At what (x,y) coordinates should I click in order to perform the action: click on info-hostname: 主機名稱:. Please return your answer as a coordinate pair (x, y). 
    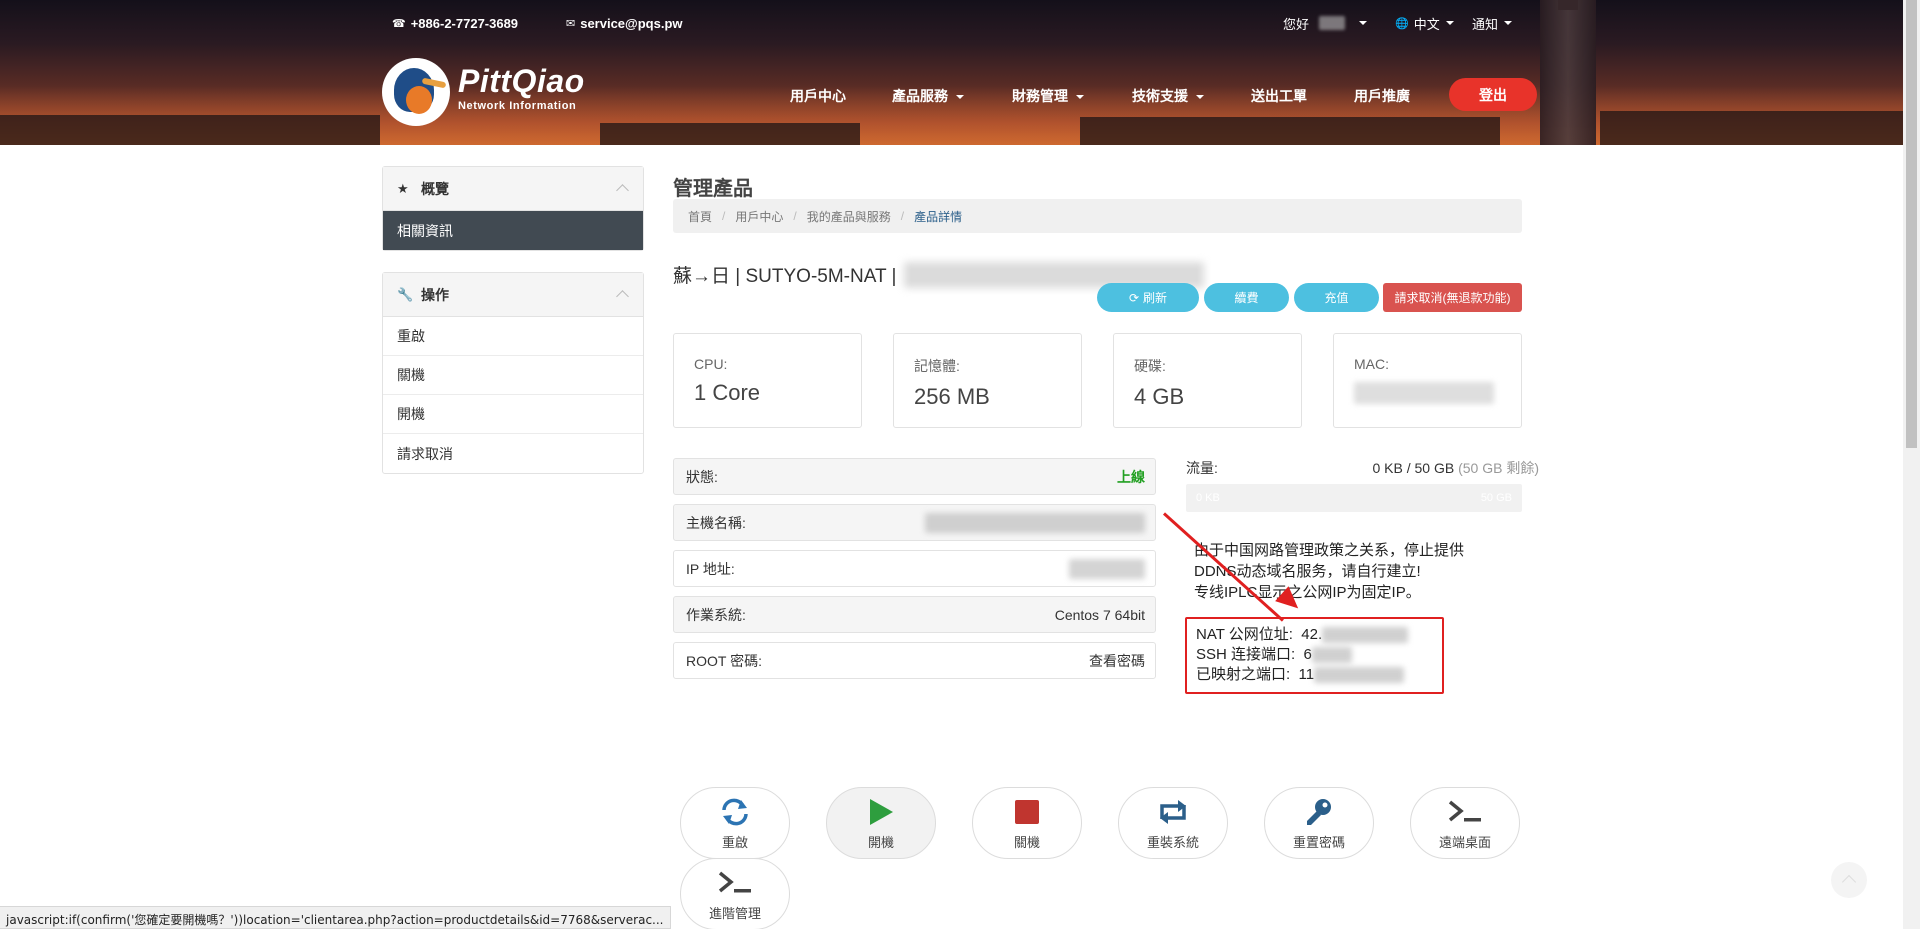
    Looking at the image, I should click on (914, 522).